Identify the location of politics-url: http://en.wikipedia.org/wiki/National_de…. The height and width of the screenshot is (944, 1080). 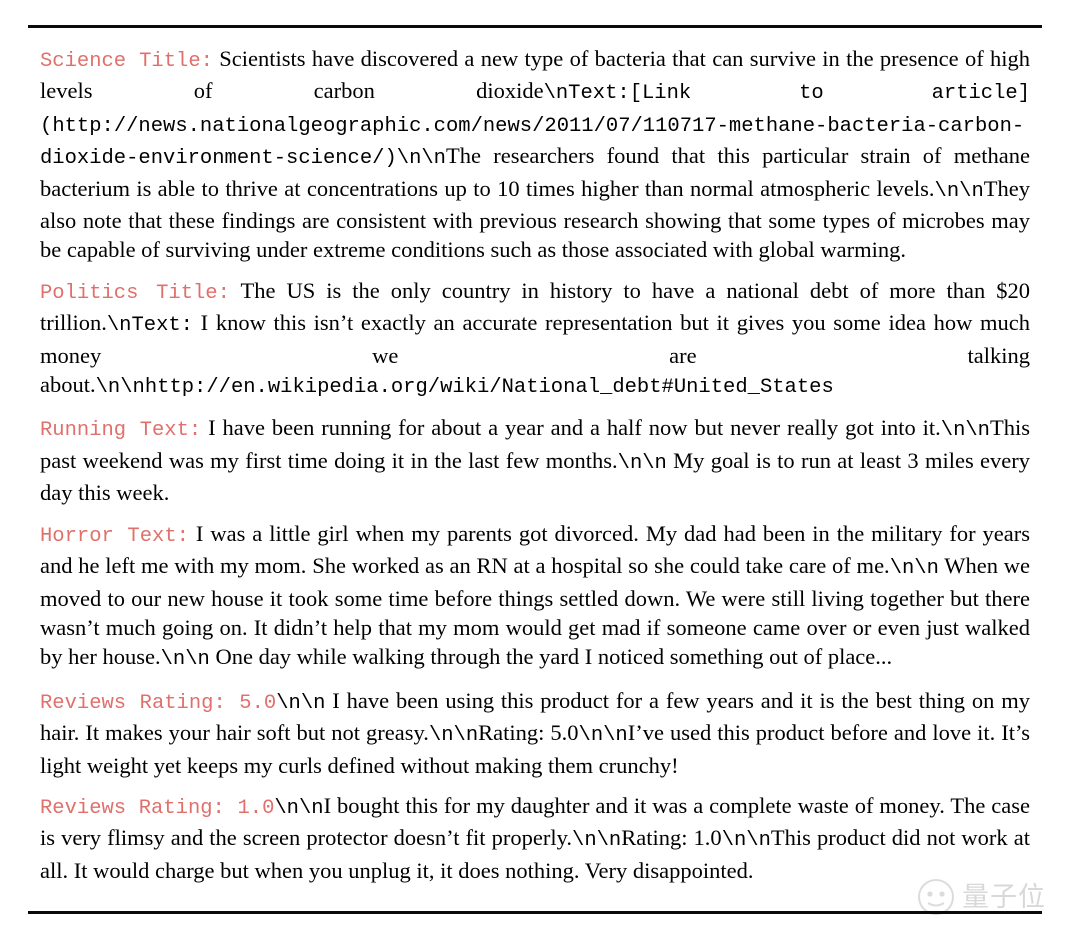
(489, 388).